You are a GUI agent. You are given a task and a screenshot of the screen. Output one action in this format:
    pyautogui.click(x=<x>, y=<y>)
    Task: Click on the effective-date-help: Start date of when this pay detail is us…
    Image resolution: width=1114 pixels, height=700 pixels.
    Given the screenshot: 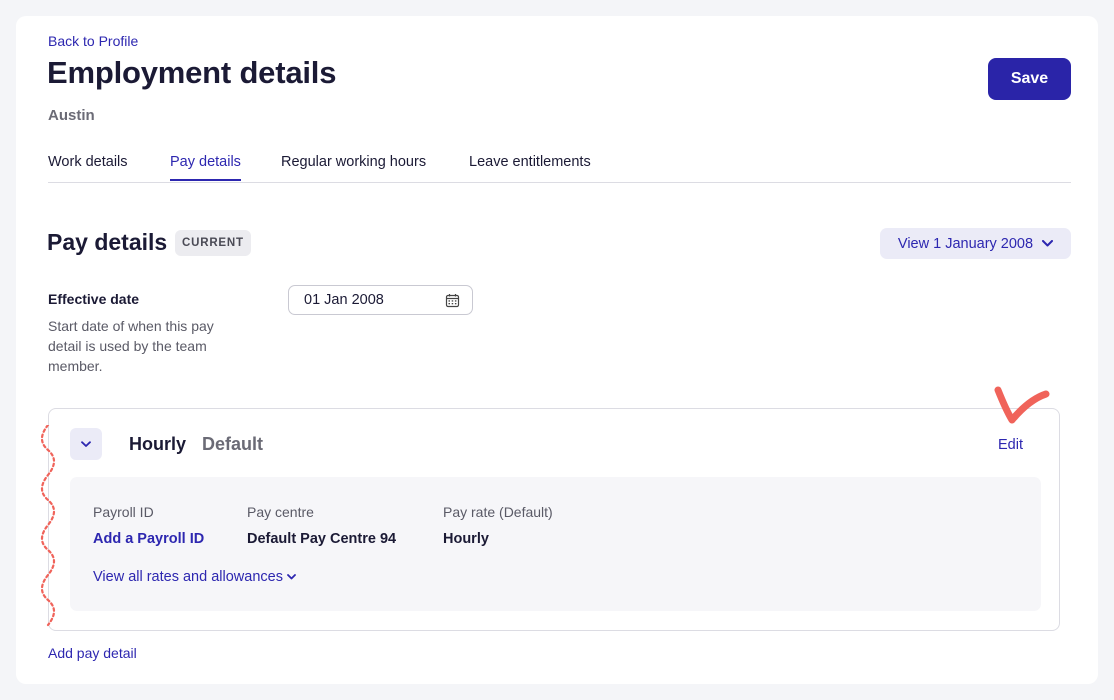 What is the action you would take?
    pyautogui.click(x=131, y=346)
    